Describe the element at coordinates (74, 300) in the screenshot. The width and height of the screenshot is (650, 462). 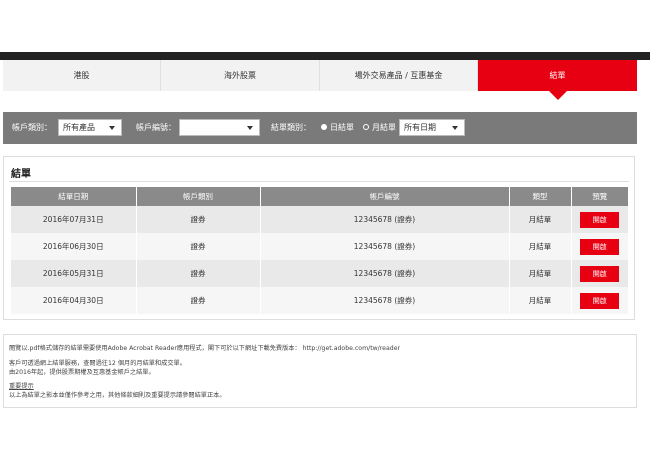
I see `statement-date: 2016年04月30日` at that location.